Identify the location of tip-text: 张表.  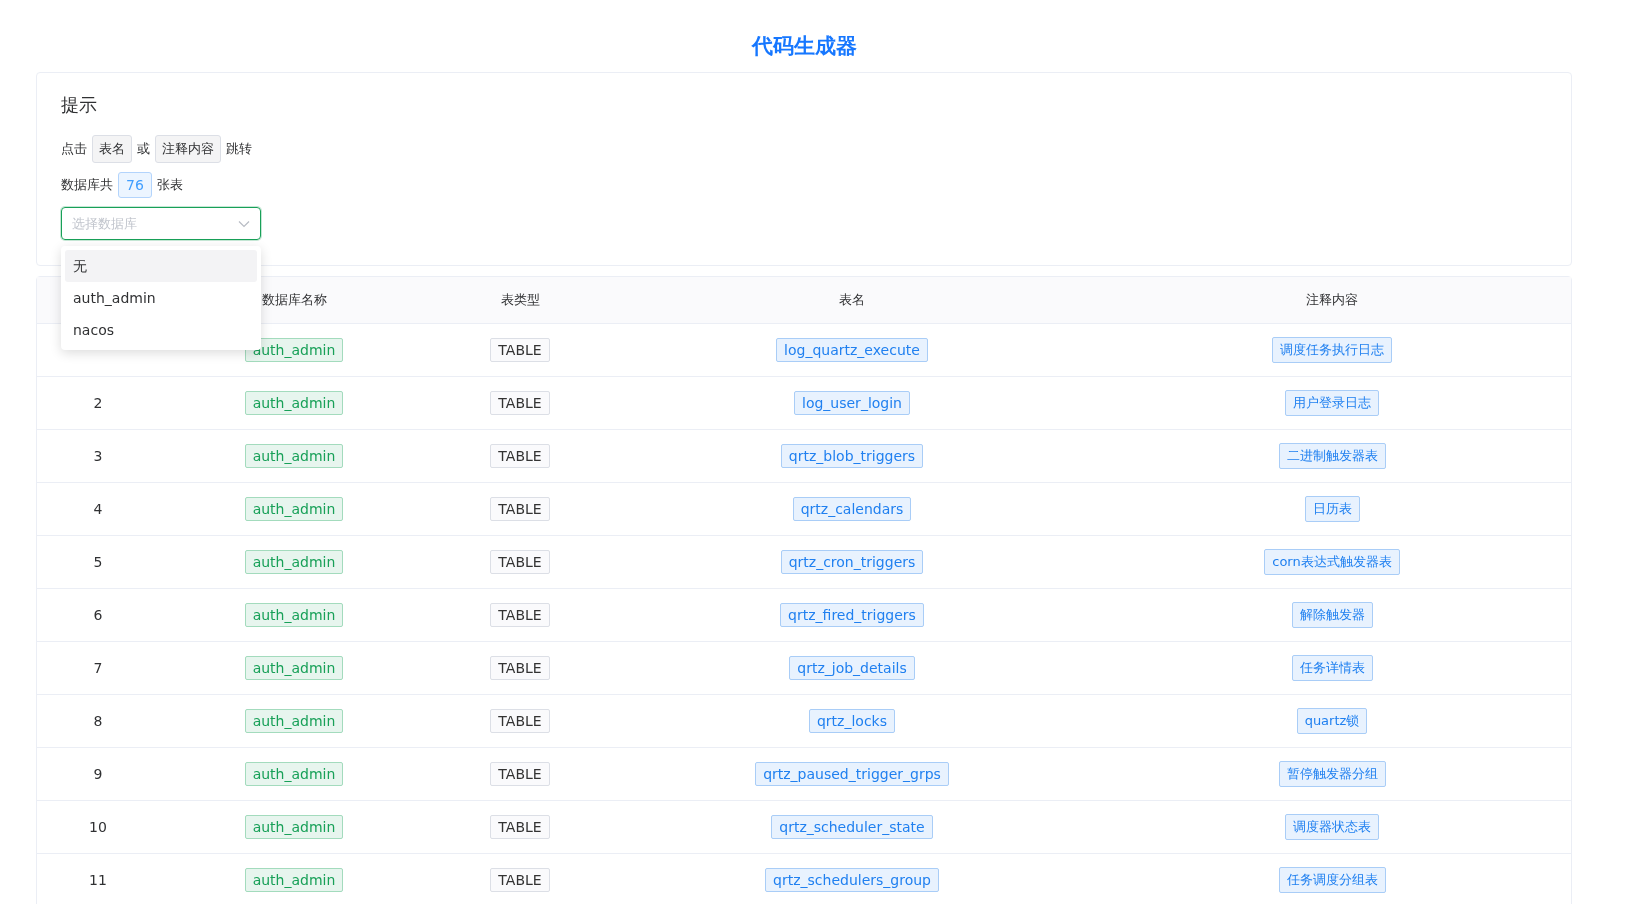
(169, 185).